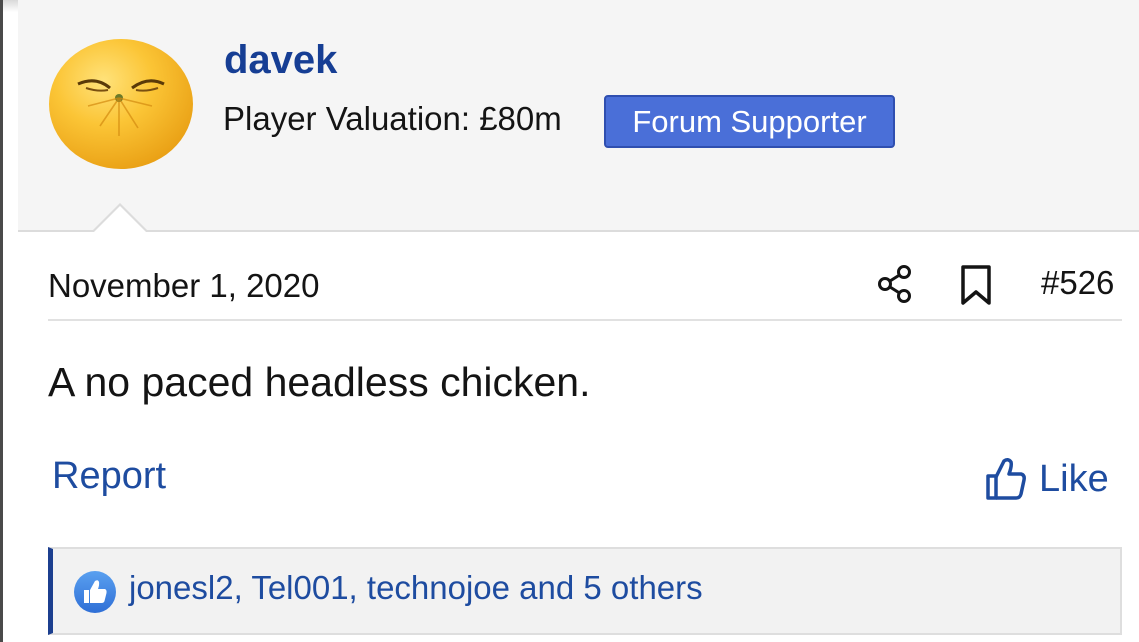 The height and width of the screenshot is (642, 1139). I want to click on reactions-users-link: jonesl2, Tel001, technojoe and 5 others, so click(416, 588).